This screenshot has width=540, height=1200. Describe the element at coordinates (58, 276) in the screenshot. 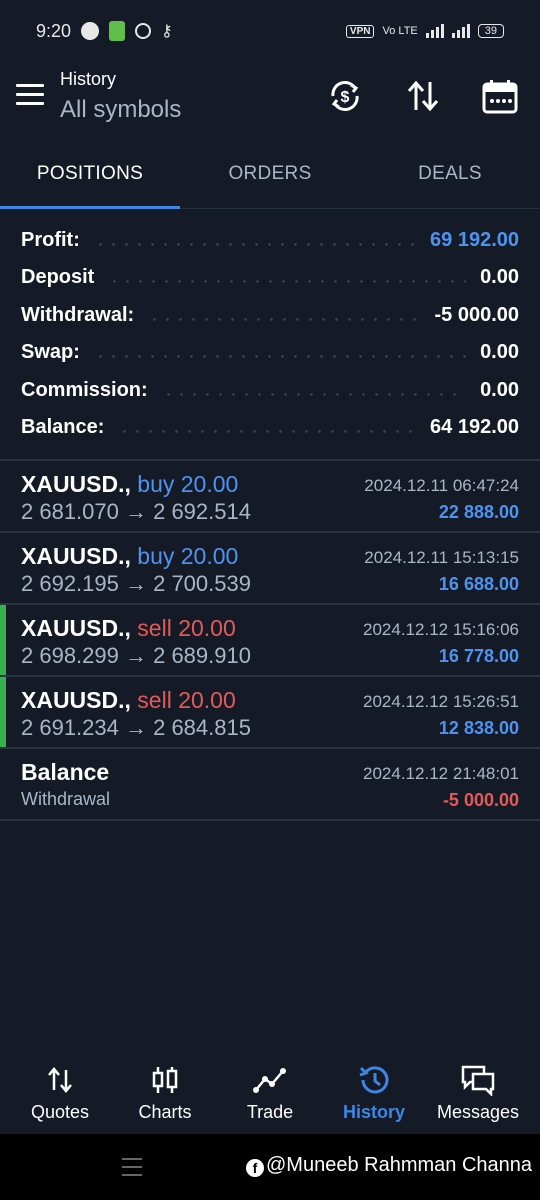

I see `summary-label: Deposit` at that location.